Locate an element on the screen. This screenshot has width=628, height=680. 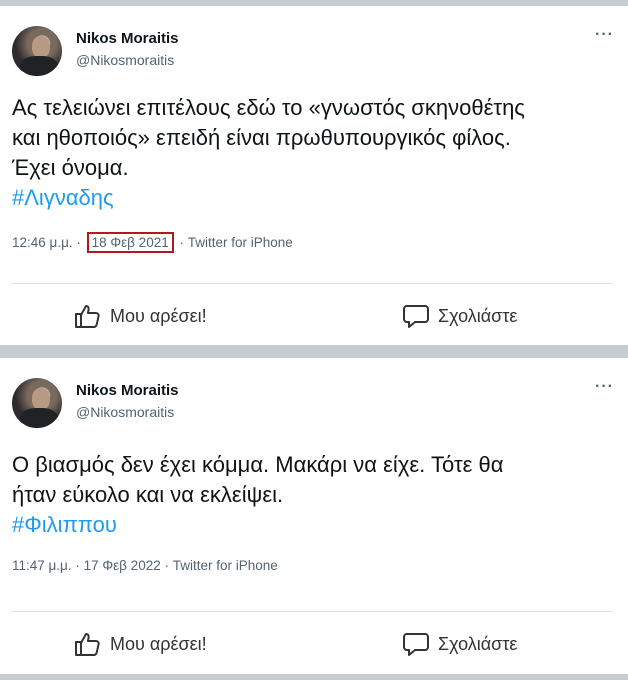
tweet-text-line: Έχει όνομα. is located at coordinates (70, 167).